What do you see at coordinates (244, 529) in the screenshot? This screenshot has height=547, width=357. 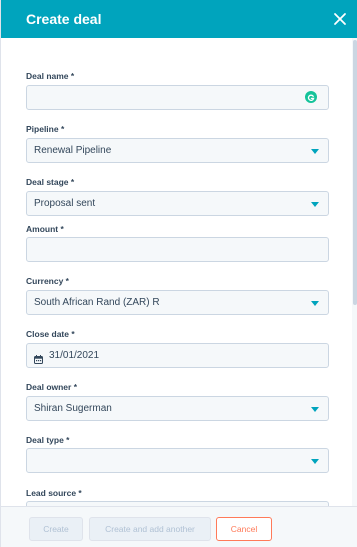 I see `cancel-button: Cancel` at bounding box center [244, 529].